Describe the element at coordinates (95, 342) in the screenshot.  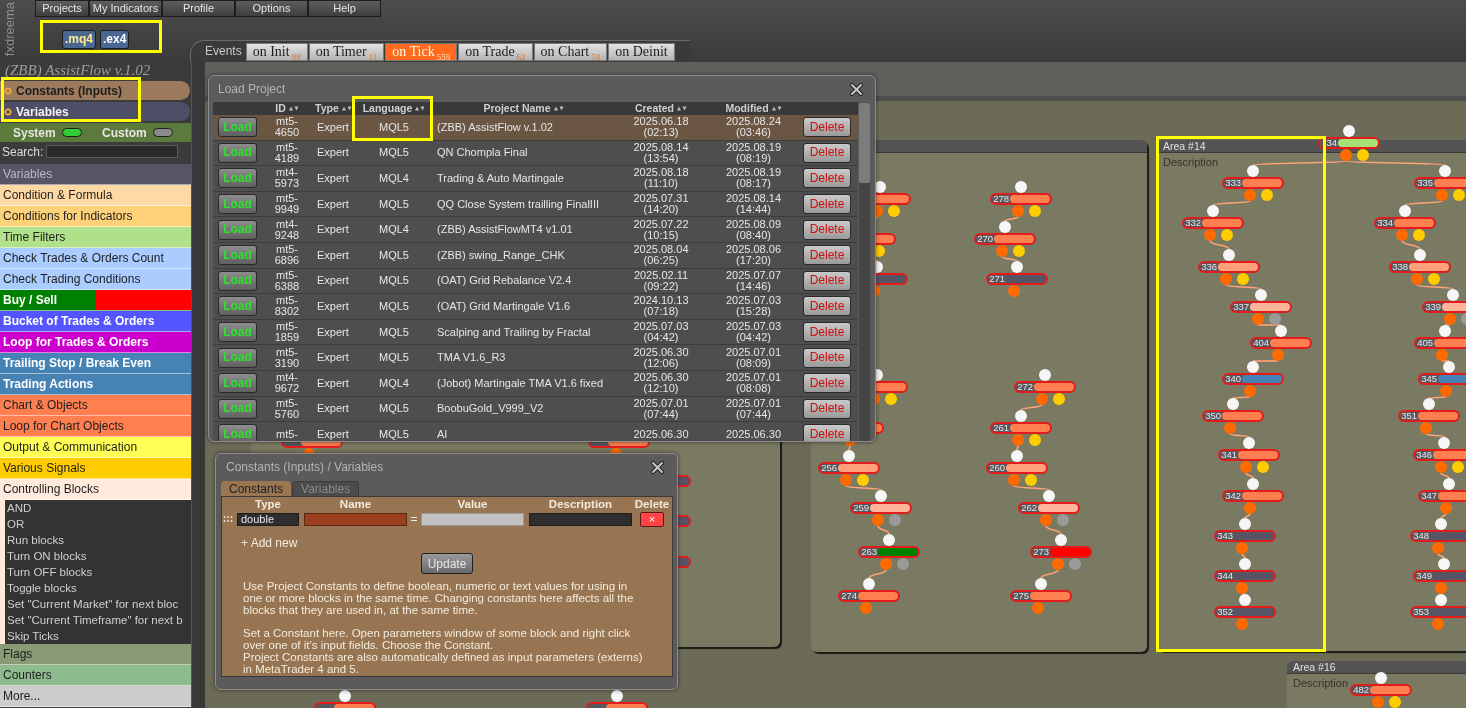
I see `category-item: Loop for Trades & Orders` at that location.